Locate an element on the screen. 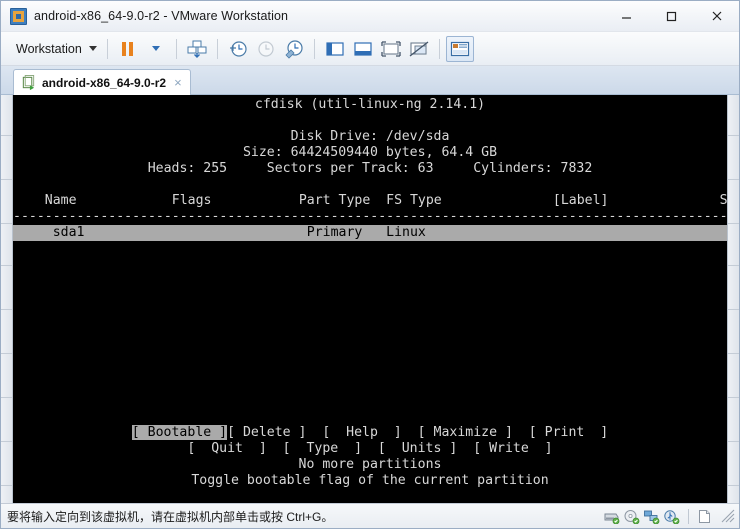 The image size is (740, 529). right-rail is located at coordinates (733, 299).